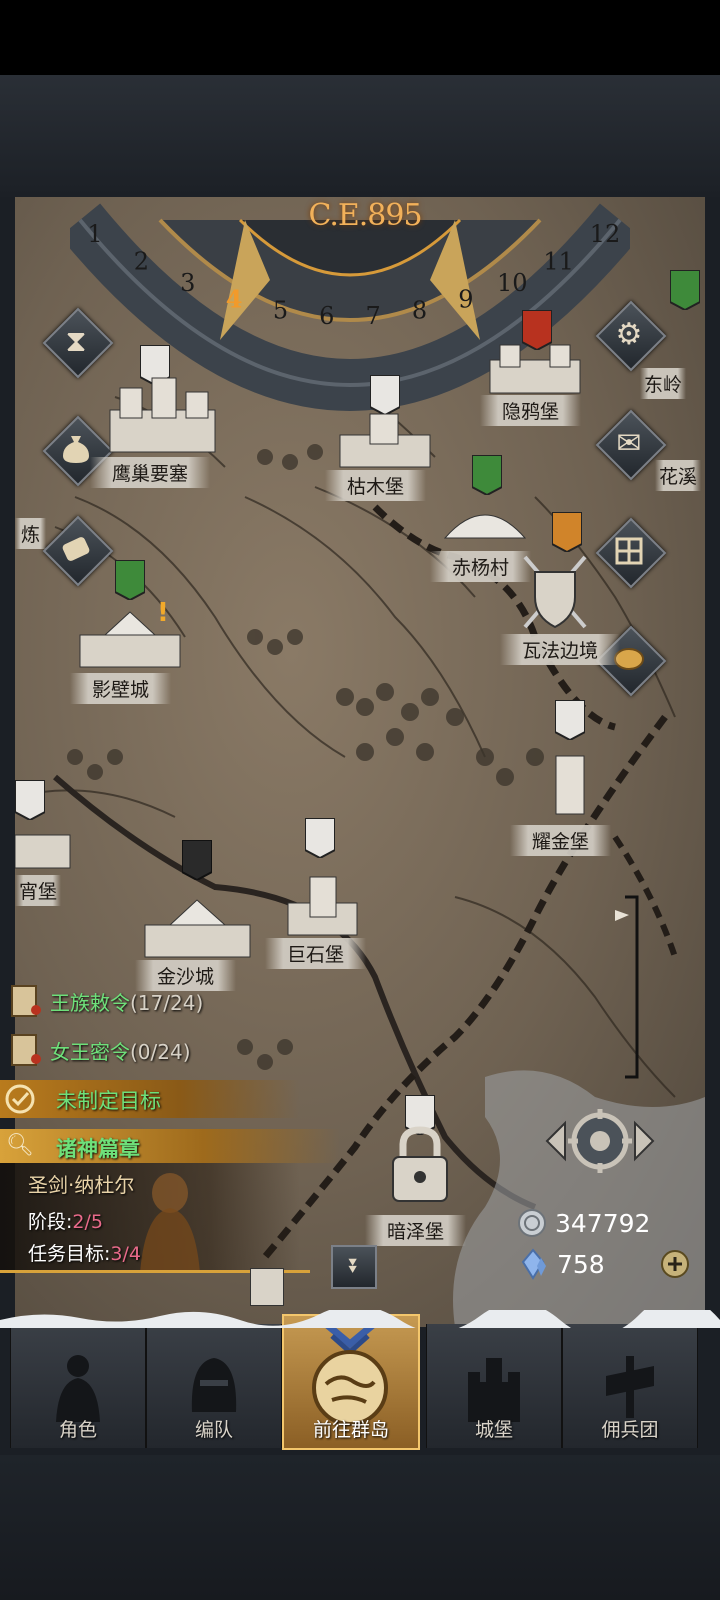 This screenshot has height=1600, width=720. Describe the element at coordinates (280, 310) in the screenshot. I see `month-label: 5` at that location.